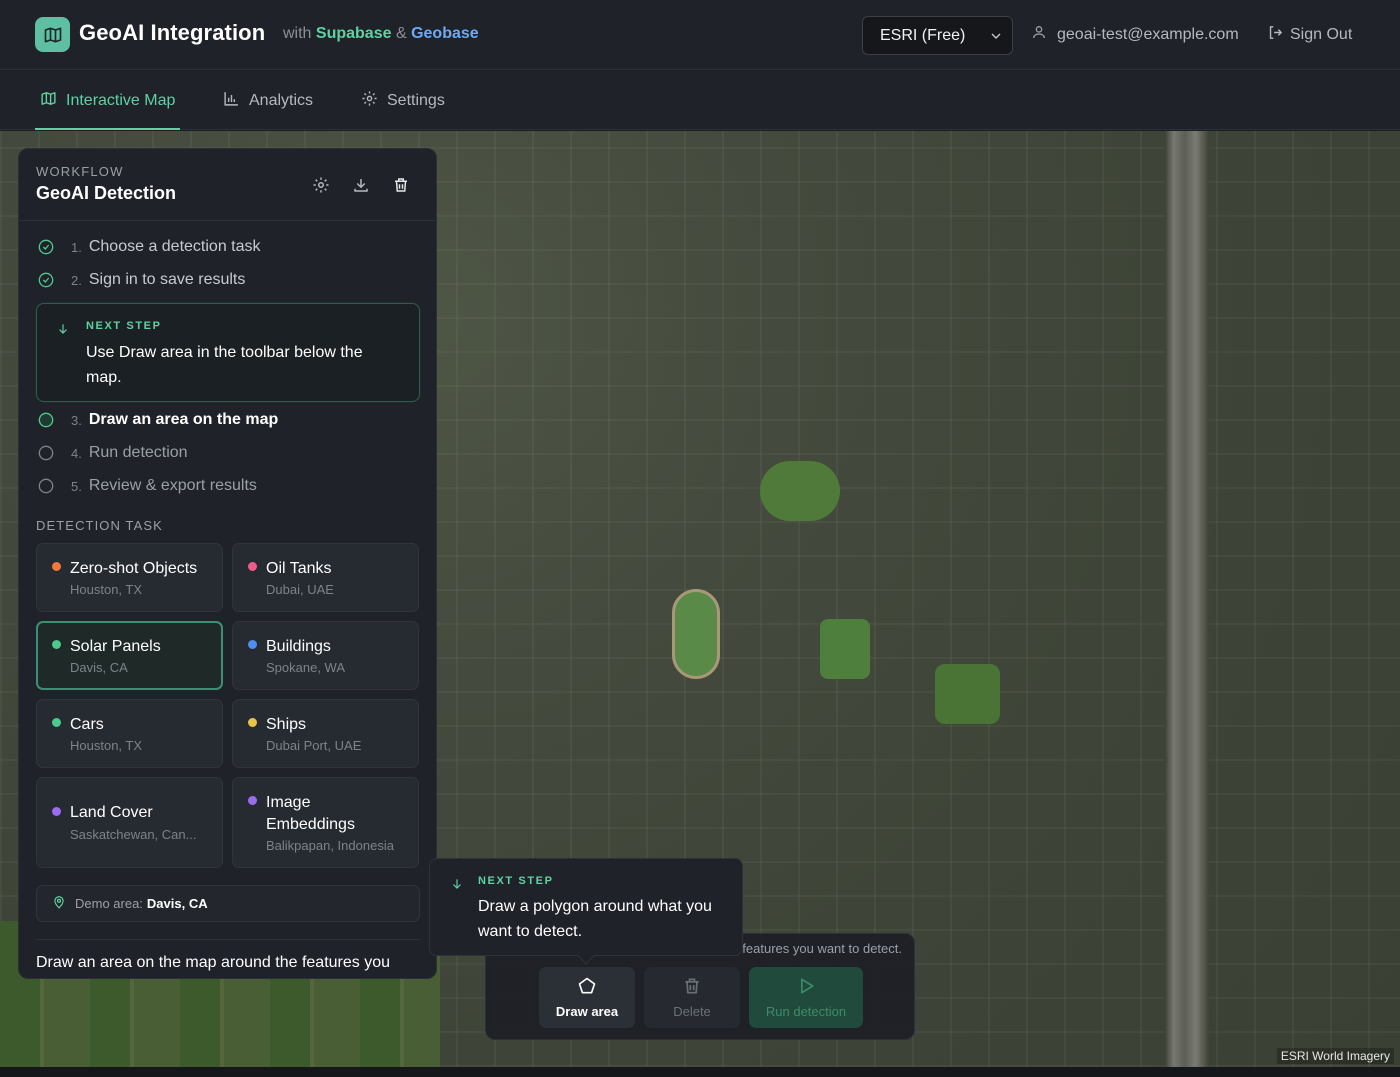  I want to click on task-location: Davis, CA, so click(99, 667).